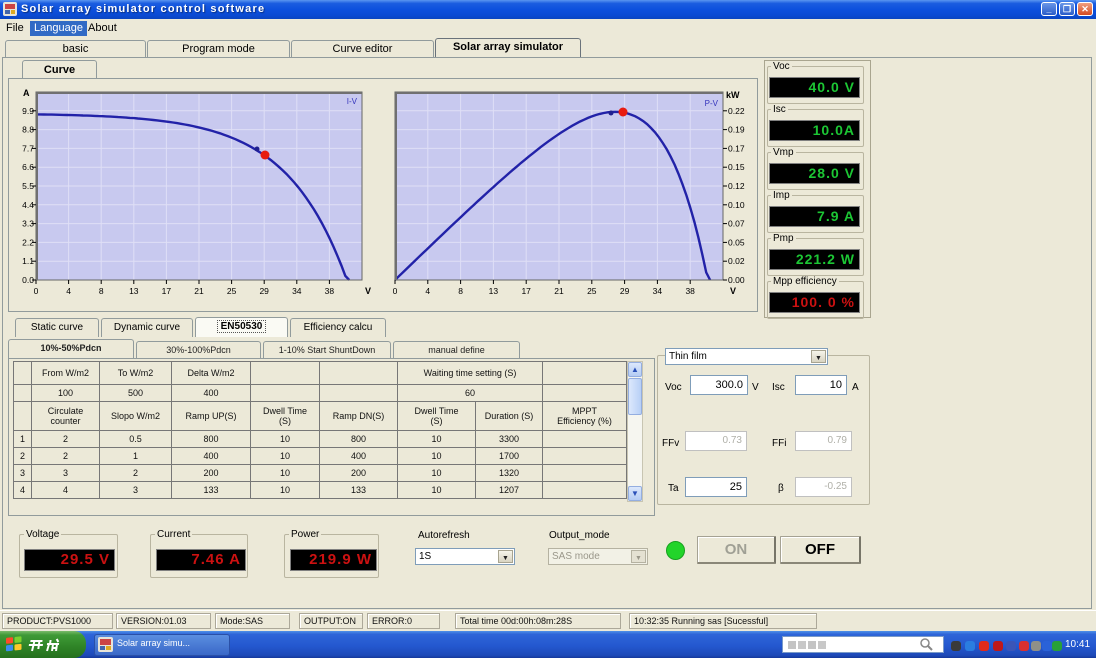  Describe the element at coordinates (28, 167) in the screenshot. I see `svg-text: 6.6` at that location.